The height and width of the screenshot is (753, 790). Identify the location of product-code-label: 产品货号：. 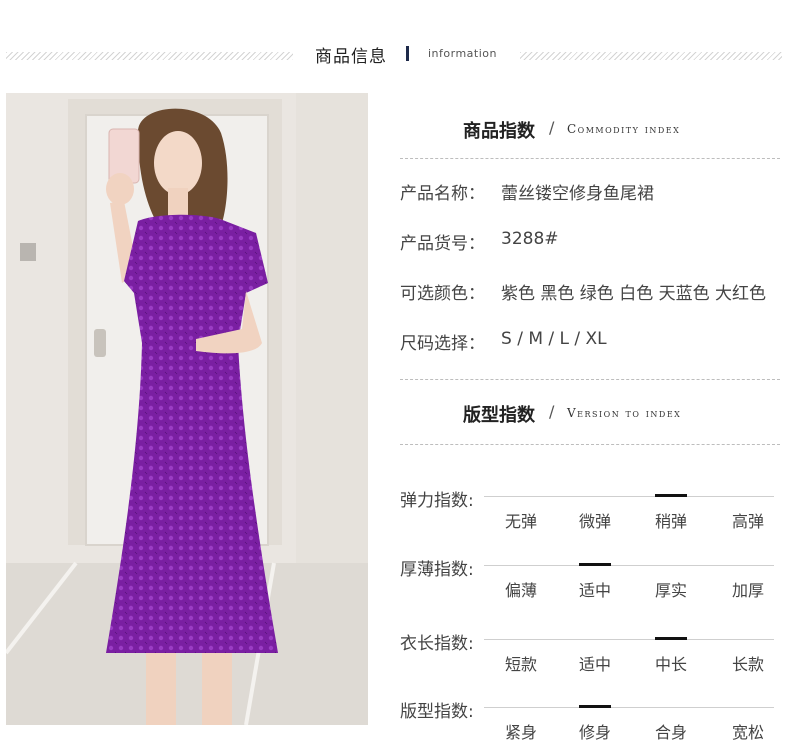
(442, 244).